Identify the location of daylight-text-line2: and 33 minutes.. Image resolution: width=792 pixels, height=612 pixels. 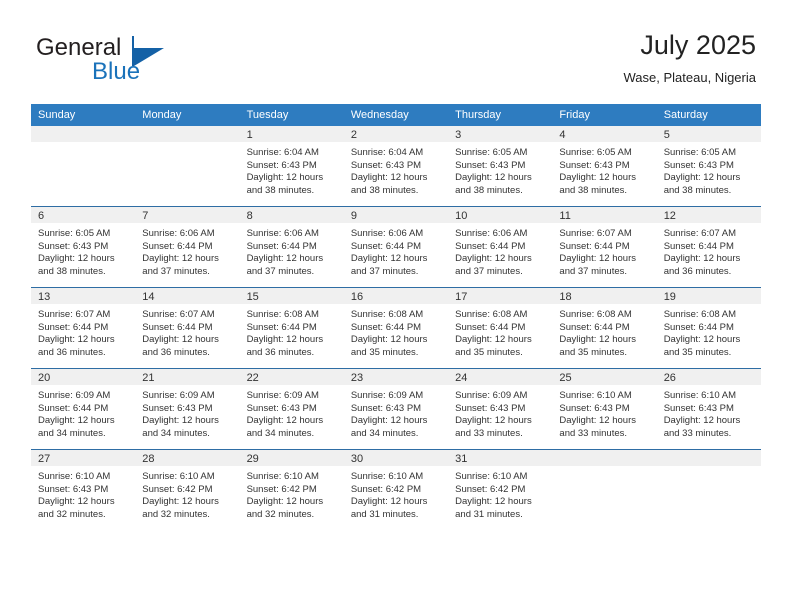
(697, 433).